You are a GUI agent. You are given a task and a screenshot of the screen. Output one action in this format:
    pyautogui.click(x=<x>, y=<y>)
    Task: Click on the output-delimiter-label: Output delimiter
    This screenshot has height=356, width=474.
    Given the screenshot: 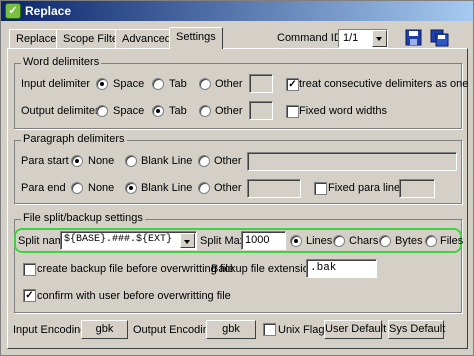 What is the action you would take?
    pyautogui.click(x=60, y=111)
    